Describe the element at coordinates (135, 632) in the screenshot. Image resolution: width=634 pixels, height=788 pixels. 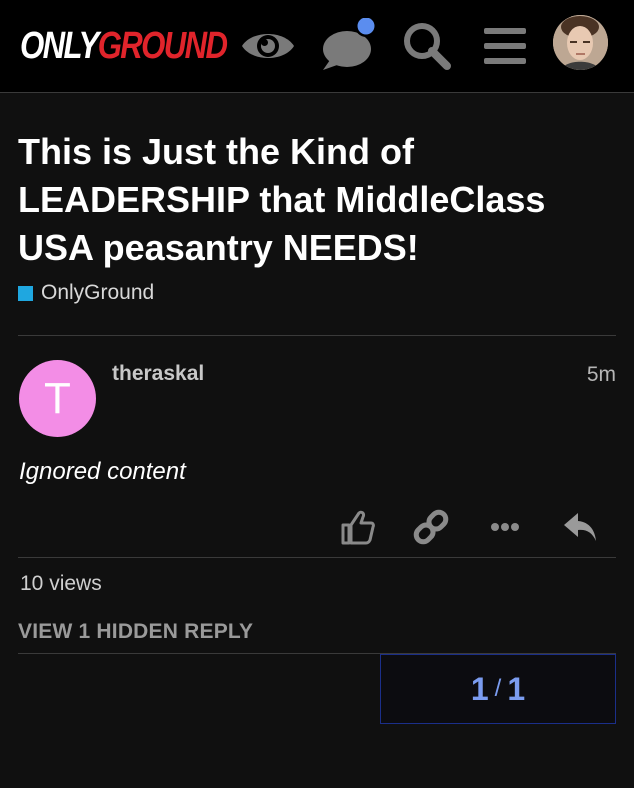
I see `view-hidden-reply-link: VIEW 1 HIDDEN REPLY` at that location.